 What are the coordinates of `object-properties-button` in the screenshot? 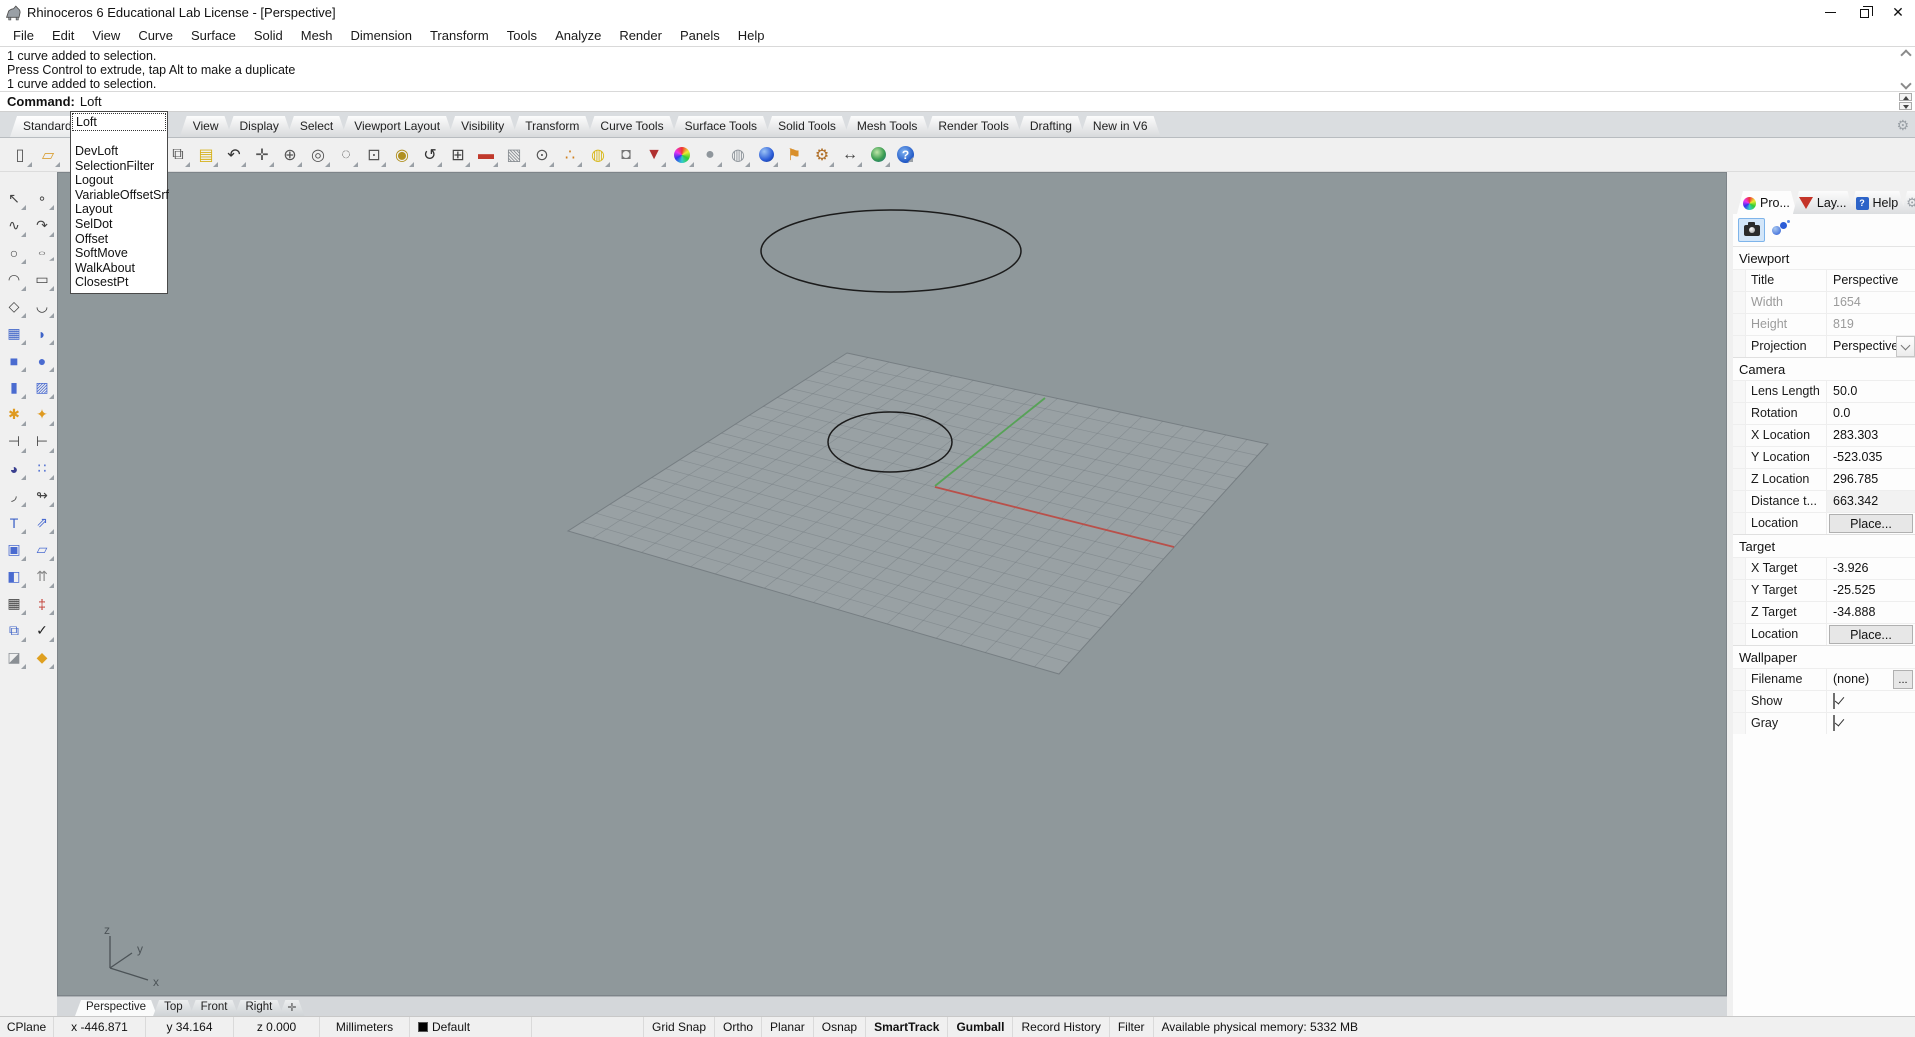 It's located at (1781, 230).